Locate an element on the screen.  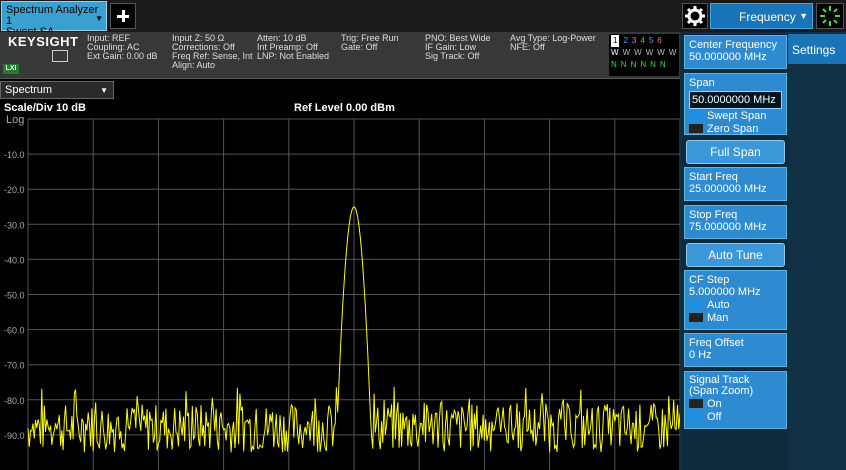
scale-per-div: Scale/Div 10 dB is located at coordinates (45, 108).